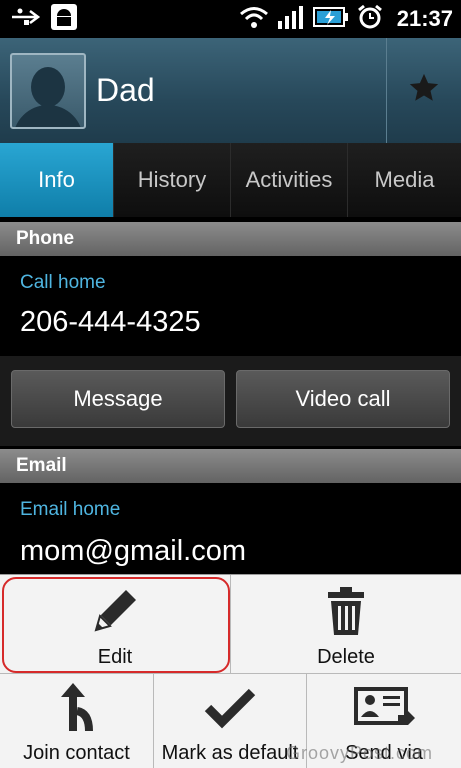  What do you see at coordinates (116, 625) in the screenshot?
I see `edit-highlight-outline` at bounding box center [116, 625].